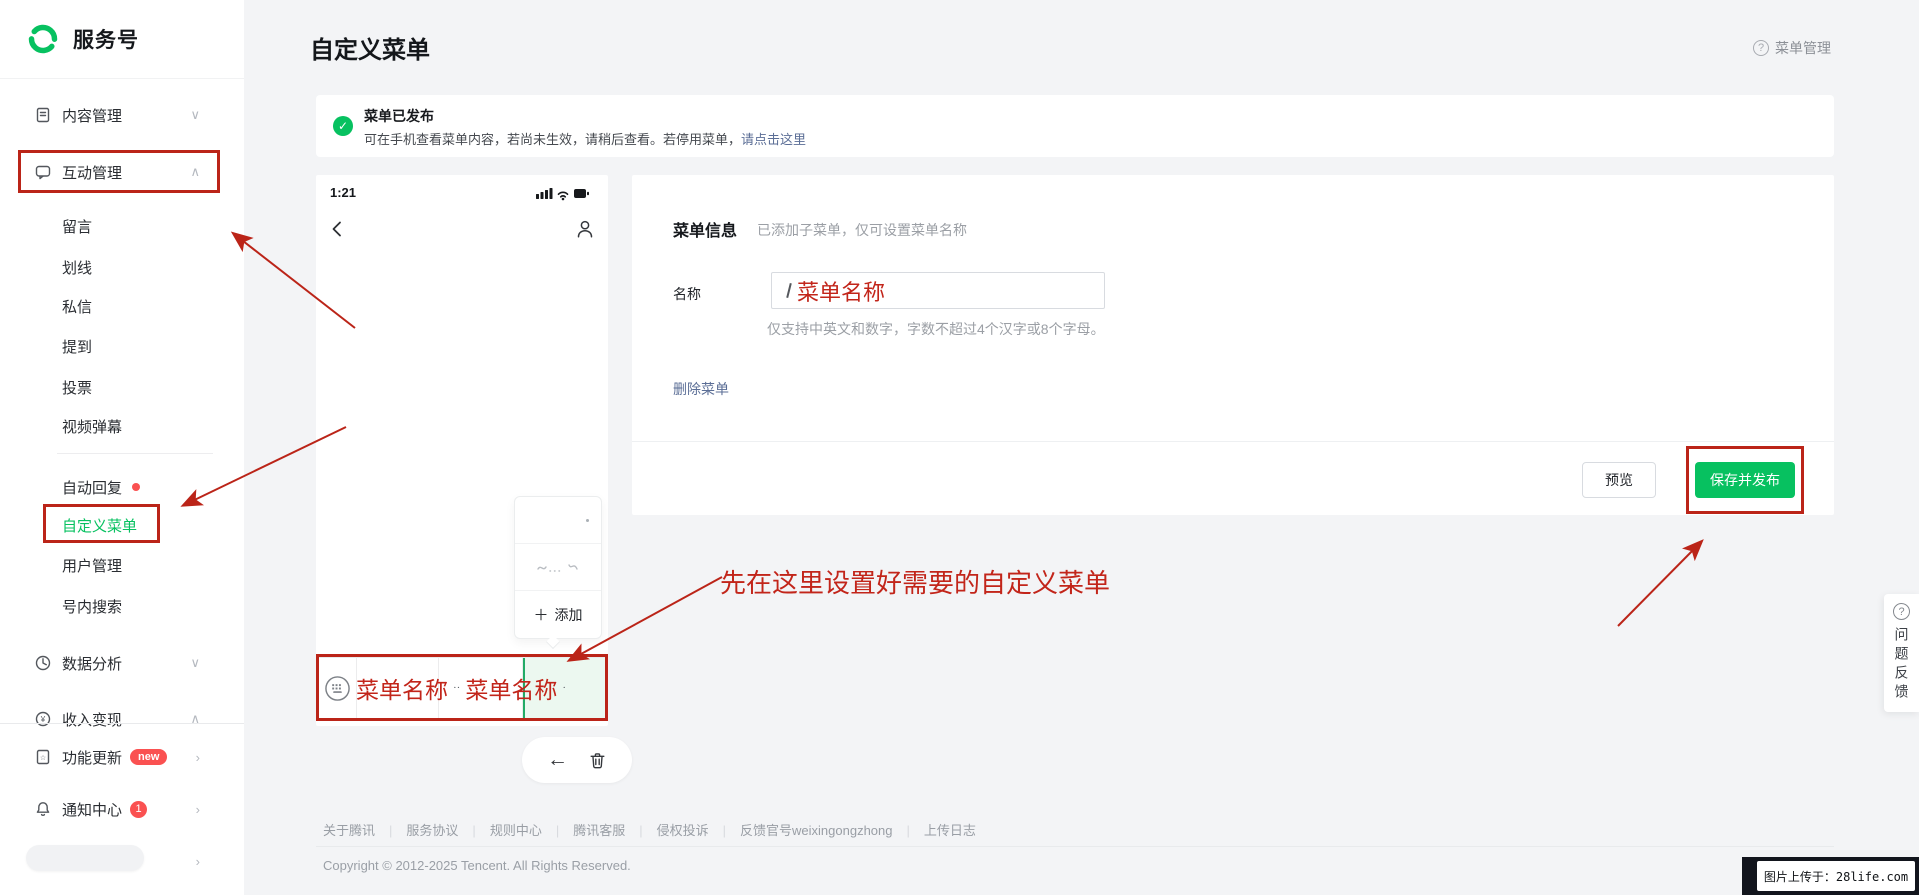  Describe the element at coordinates (122, 757) in the screenshot. I see `sidebar-item-feature-update: ☆ 功能更新 new ›` at that location.